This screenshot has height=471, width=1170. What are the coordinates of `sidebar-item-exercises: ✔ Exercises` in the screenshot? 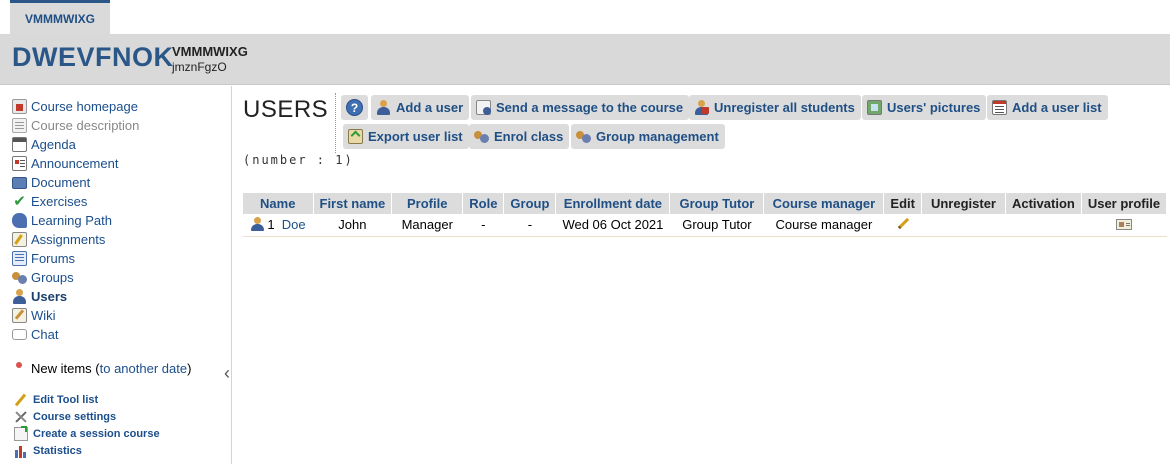 It's located at (49, 201).